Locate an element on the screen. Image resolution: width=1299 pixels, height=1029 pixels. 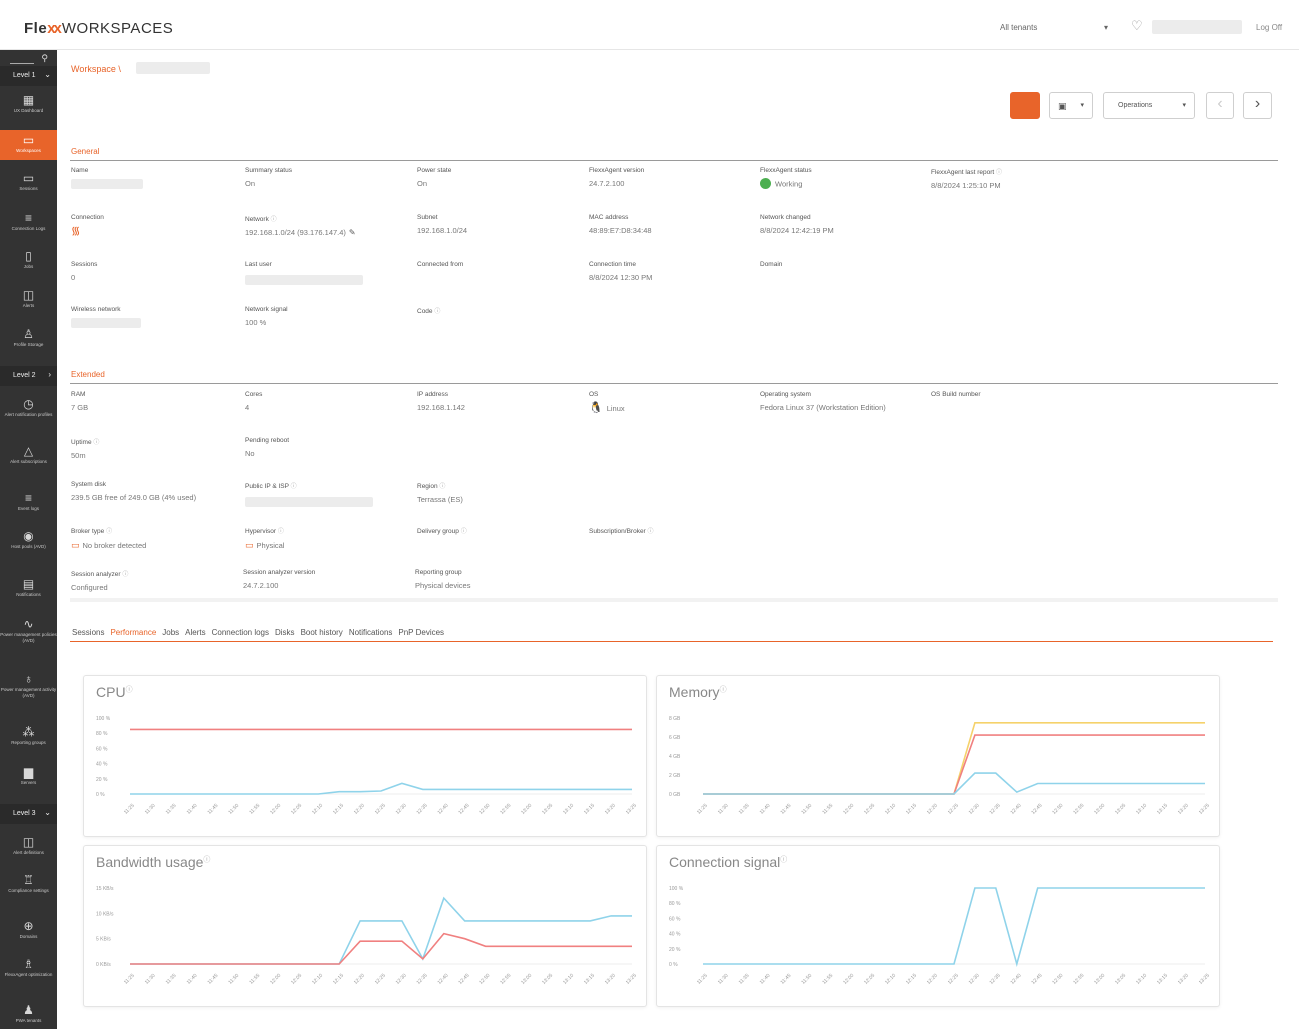
field-uptime: Uptime ⓘ 50m is located at coordinates (156, 449).